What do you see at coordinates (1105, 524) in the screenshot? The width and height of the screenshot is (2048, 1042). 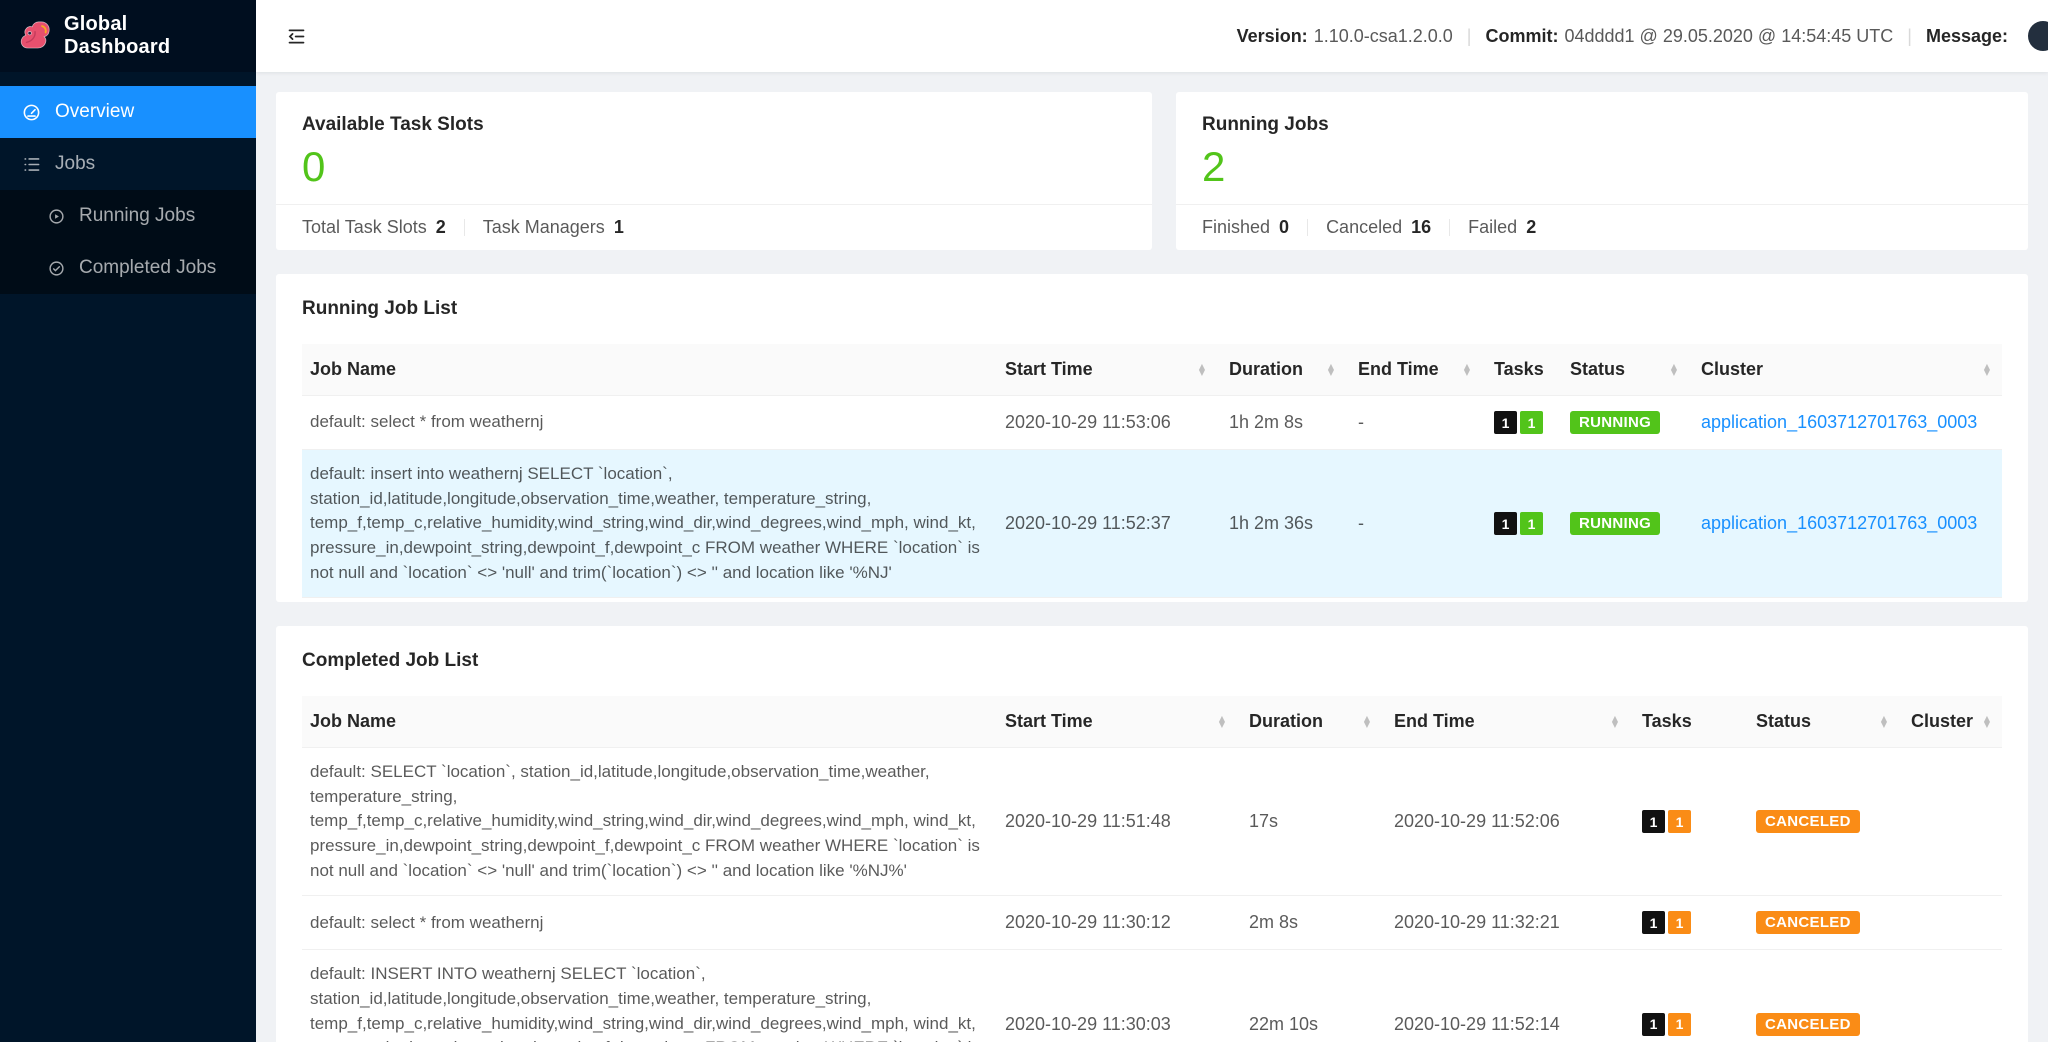 I see `start-time-cell: 2020-10-29 11:52:37` at bounding box center [1105, 524].